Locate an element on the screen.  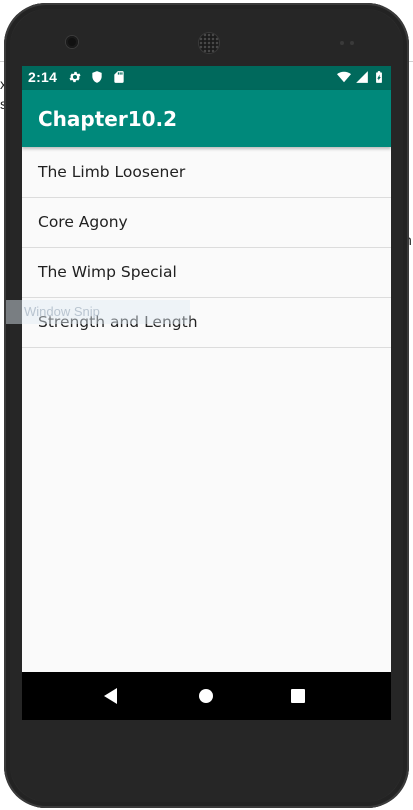
gear-icon is located at coordinates (75, 77).